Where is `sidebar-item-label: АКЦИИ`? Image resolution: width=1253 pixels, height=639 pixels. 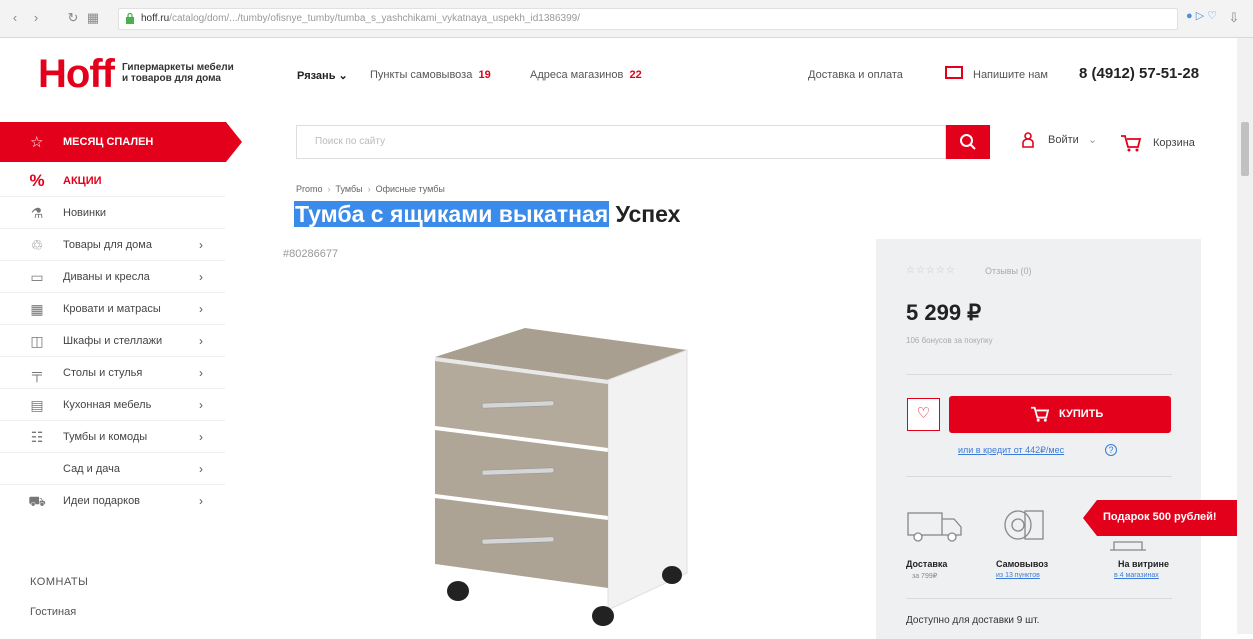
sidebar-item-label: АКЦИИ is located at coordinates (82, 181).